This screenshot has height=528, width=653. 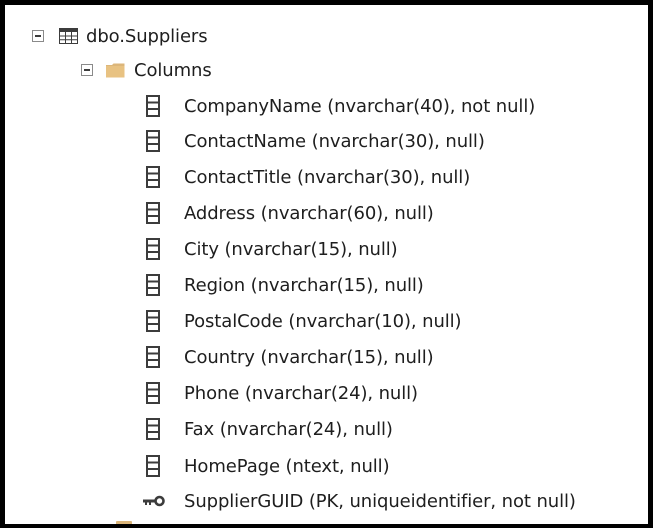 I want to click on table-icon, so click(x=68, y=36).